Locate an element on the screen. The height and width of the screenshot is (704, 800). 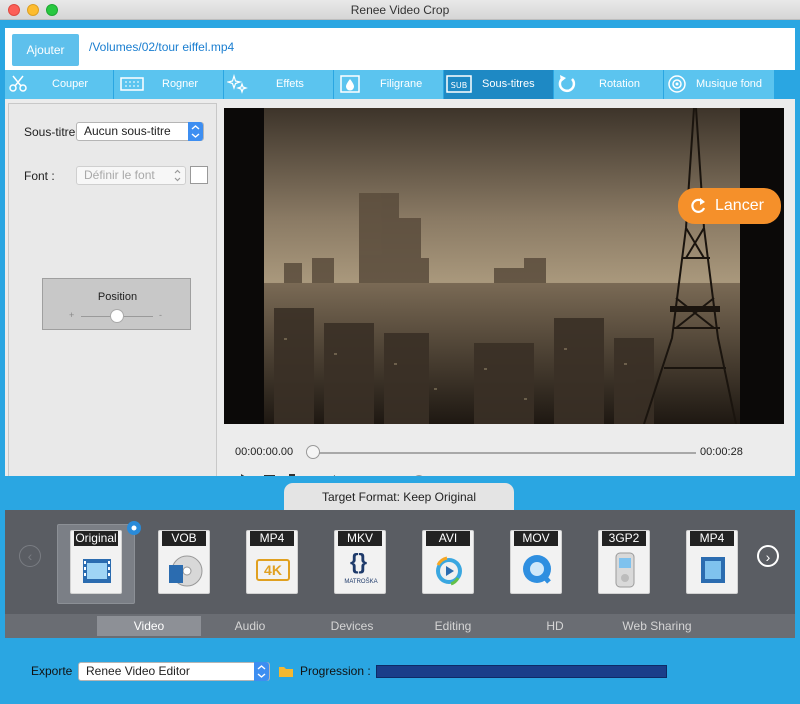
tab-sous-titres: SUB Sous-titres is located at coordinates (499, 84).